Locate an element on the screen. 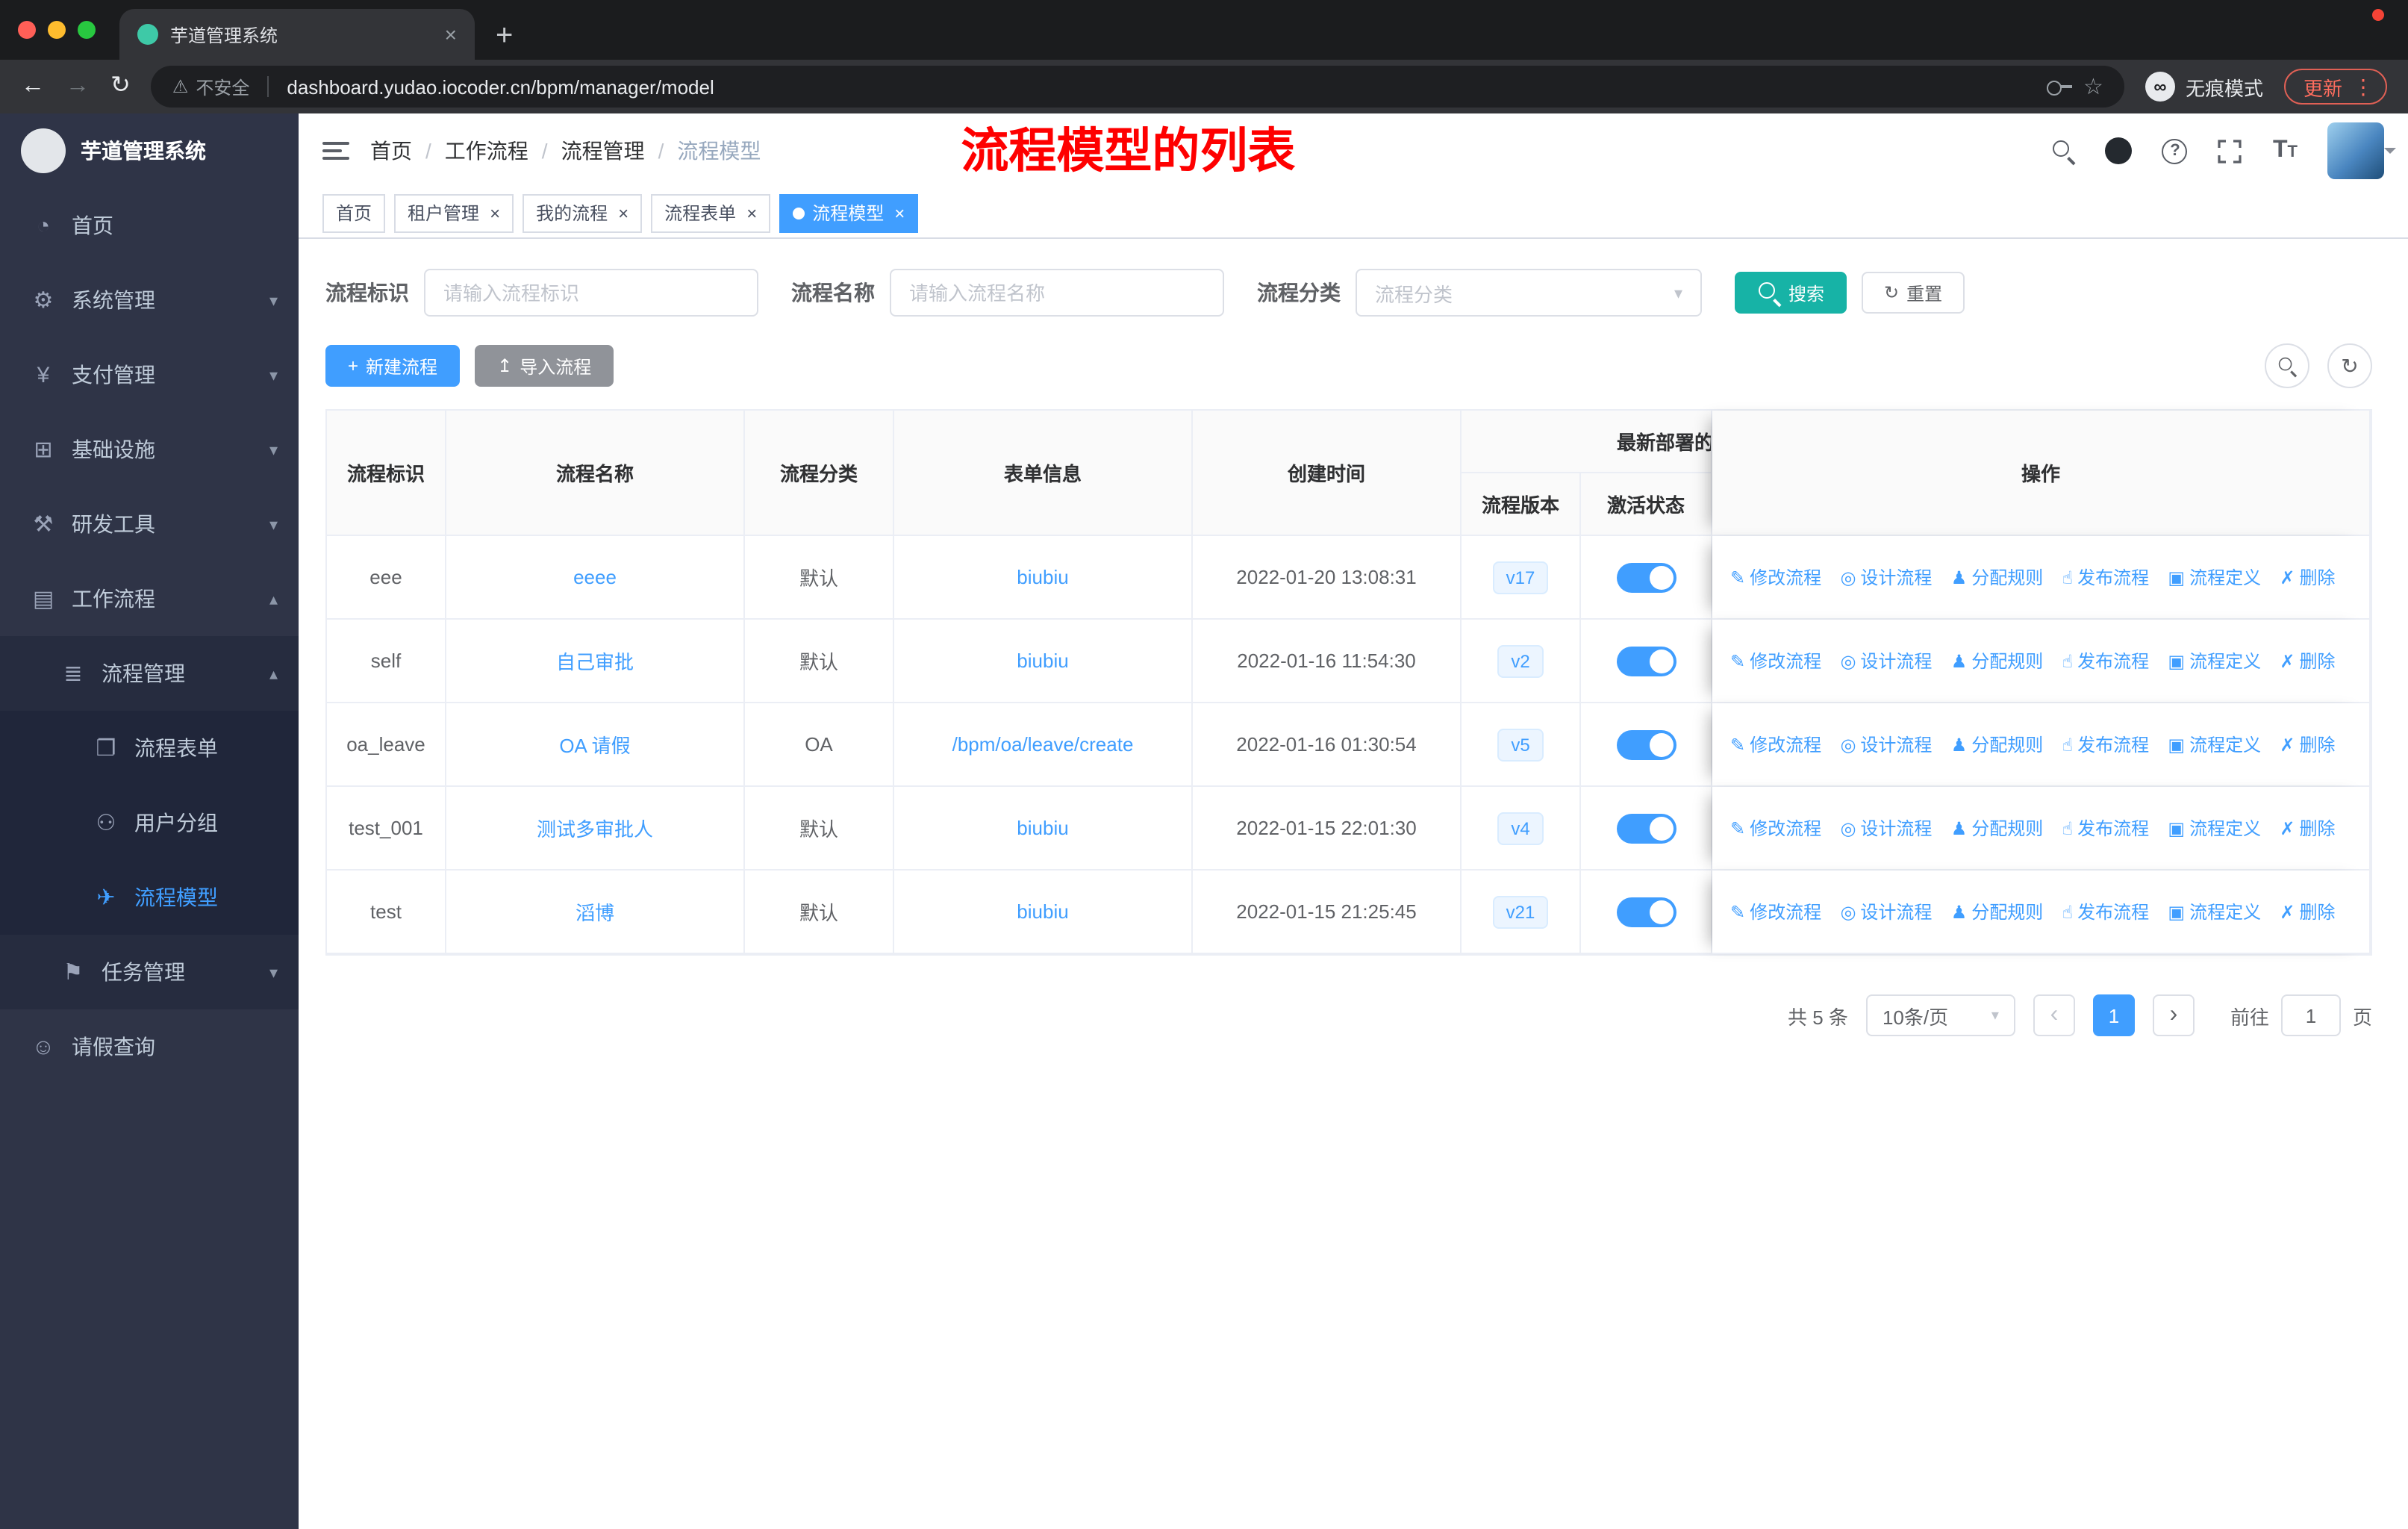 The width and height of the screenshot is (2408, 1529). next-page-button: › is located at coordinates (2173, 1015).